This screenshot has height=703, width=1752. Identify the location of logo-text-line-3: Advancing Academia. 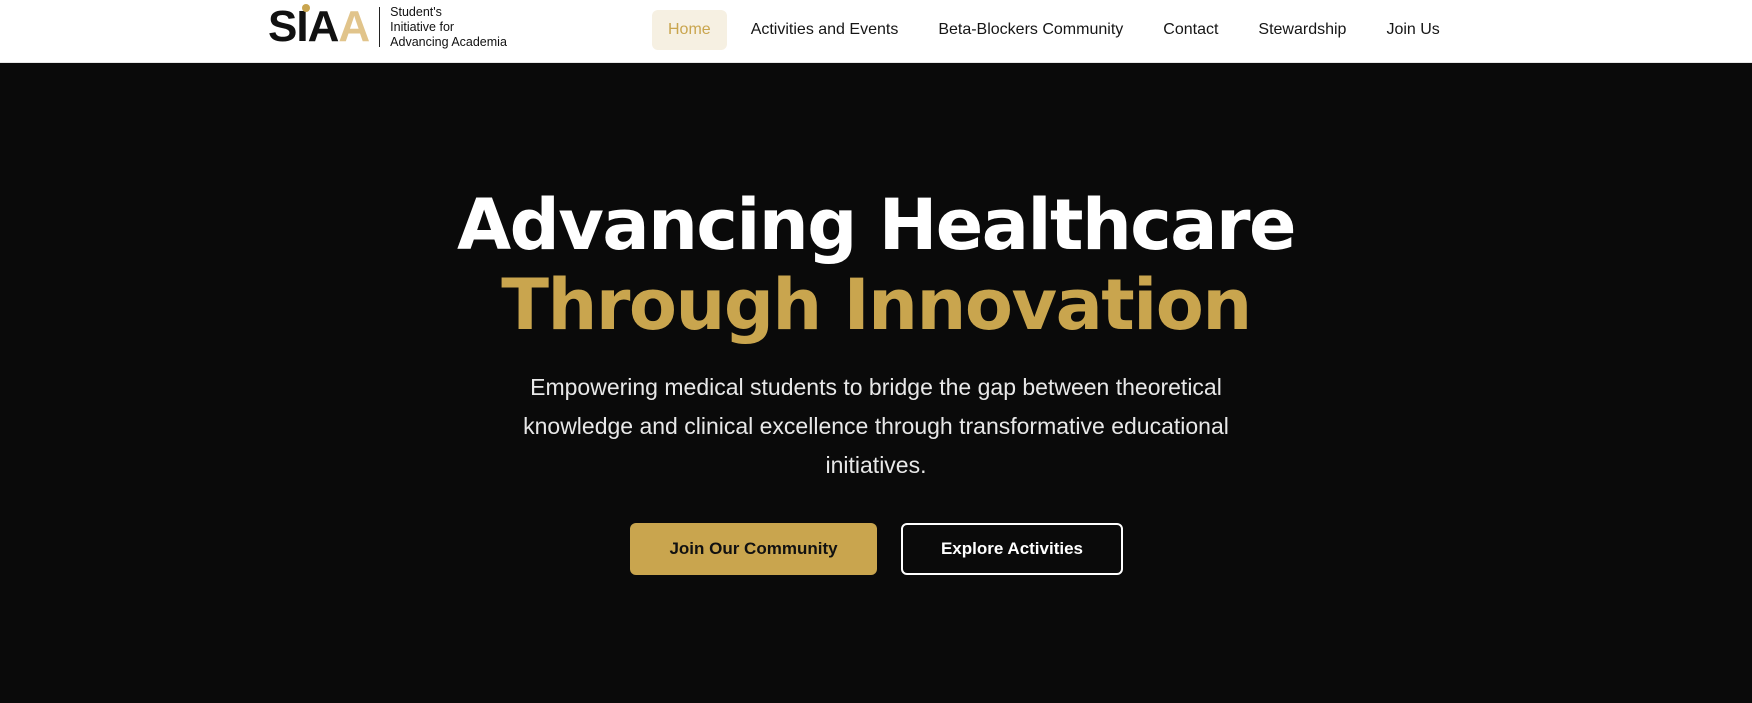
(448, 41).